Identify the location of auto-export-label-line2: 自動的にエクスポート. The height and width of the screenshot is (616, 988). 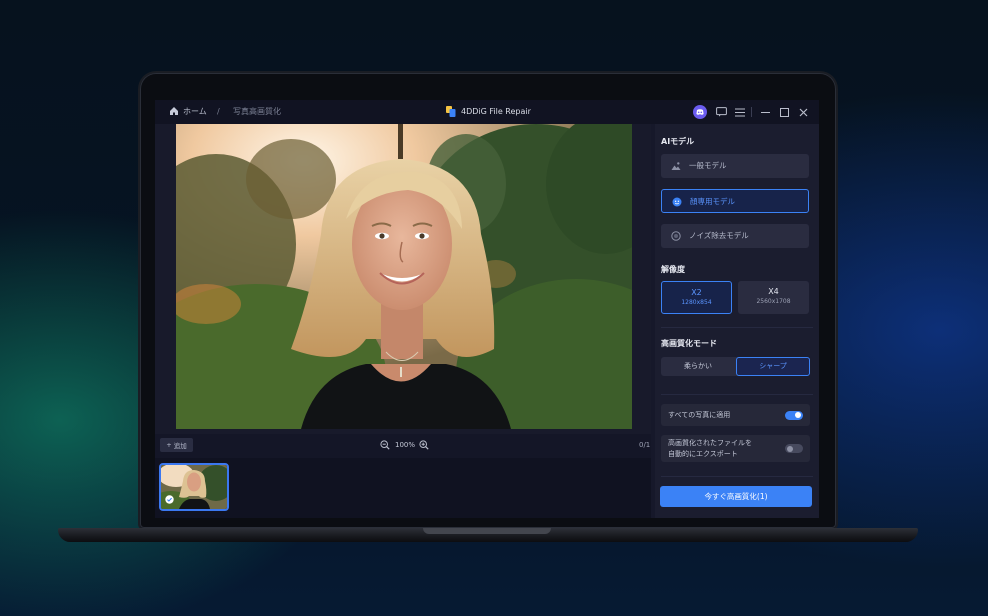
(703, 454).